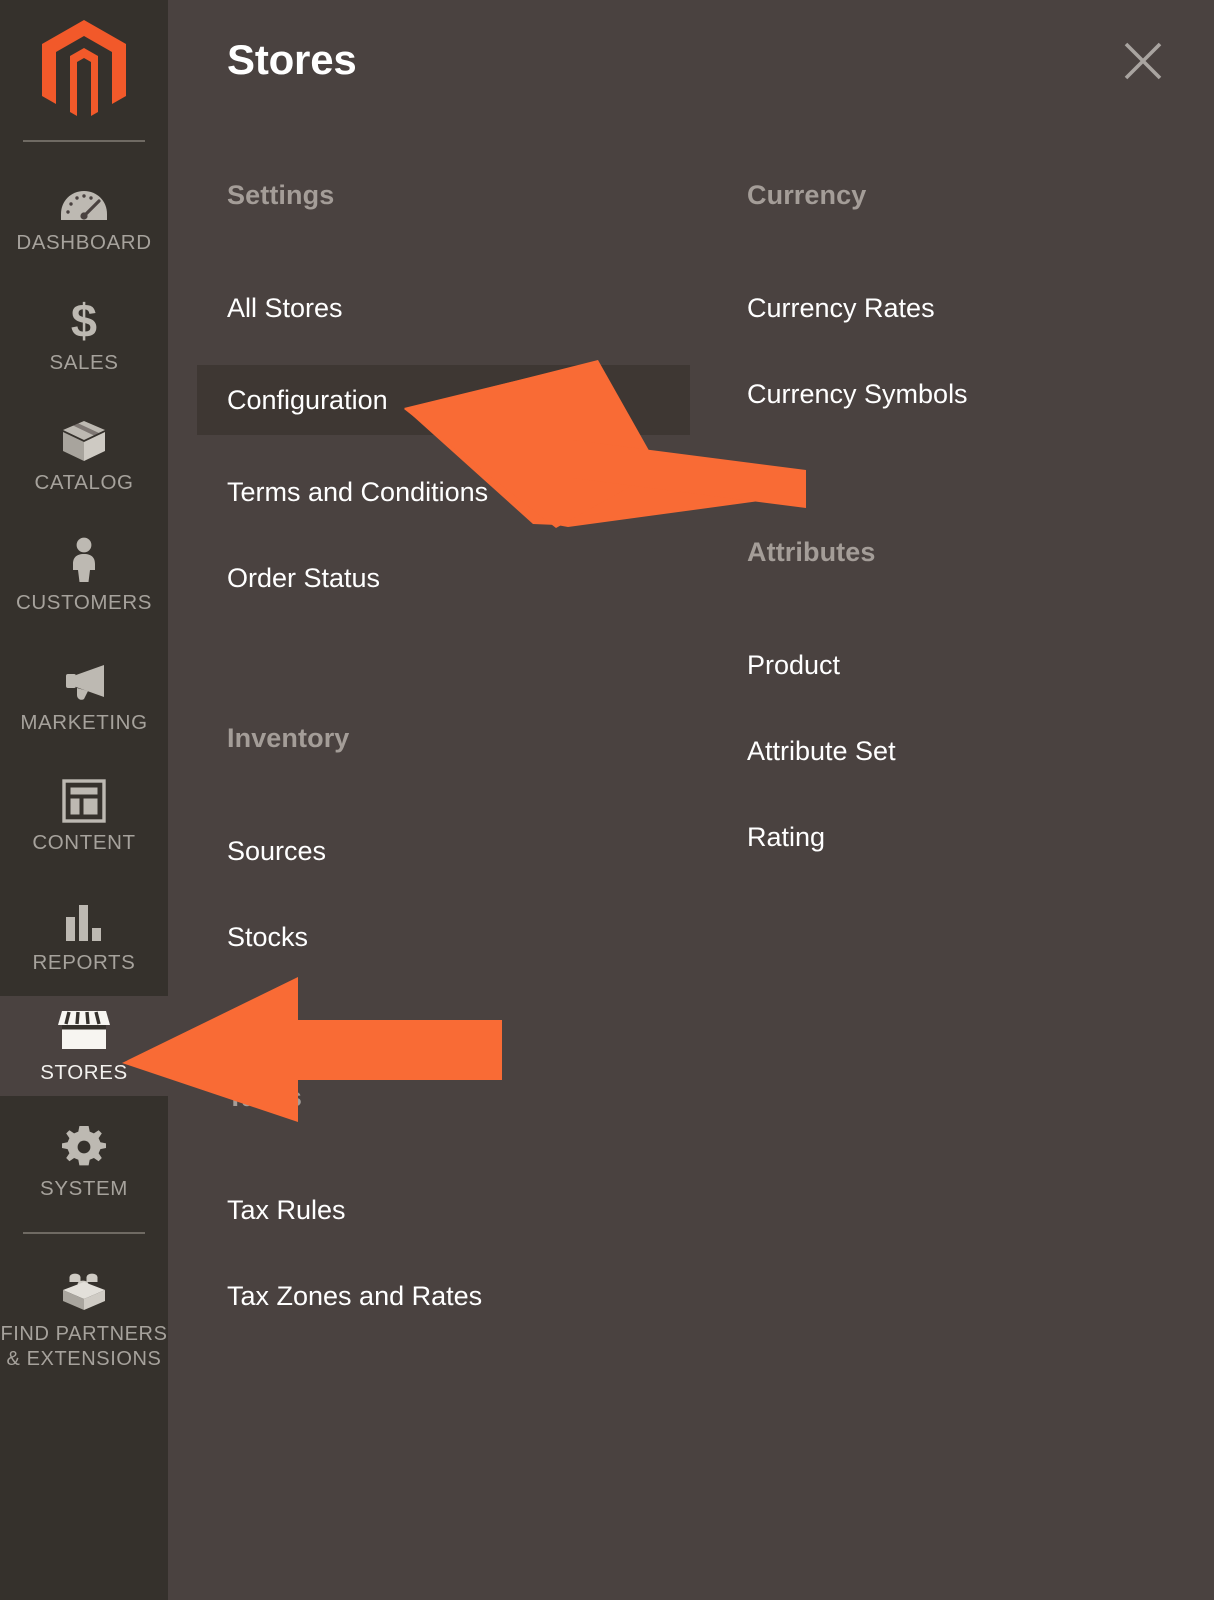 This screenshot has width=1214, height=1600. What do you see at coordinates (84, 1146) in the screenshot?
I see `gear-icon` at bounding box center [84, 1146].